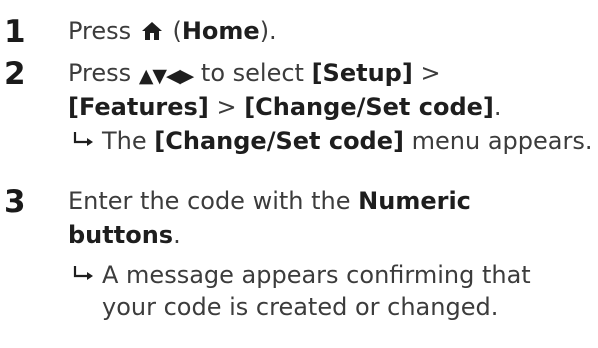 Image resolution: width=598 pixels, height=348 pixels. I want to click on step-3-line-2: buttons., so click(124, 235).